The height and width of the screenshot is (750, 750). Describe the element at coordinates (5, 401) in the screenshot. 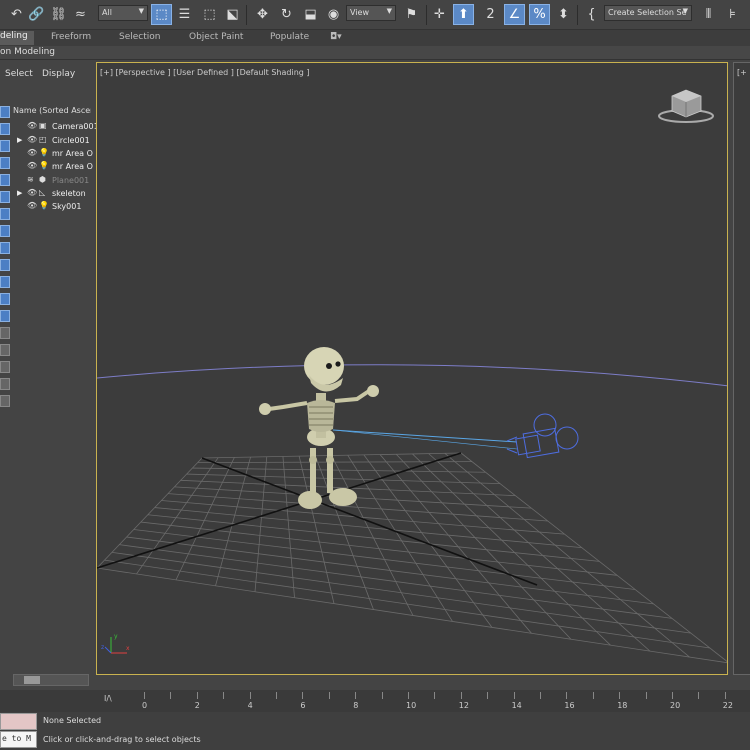

I see `funnel-icon` at that location.